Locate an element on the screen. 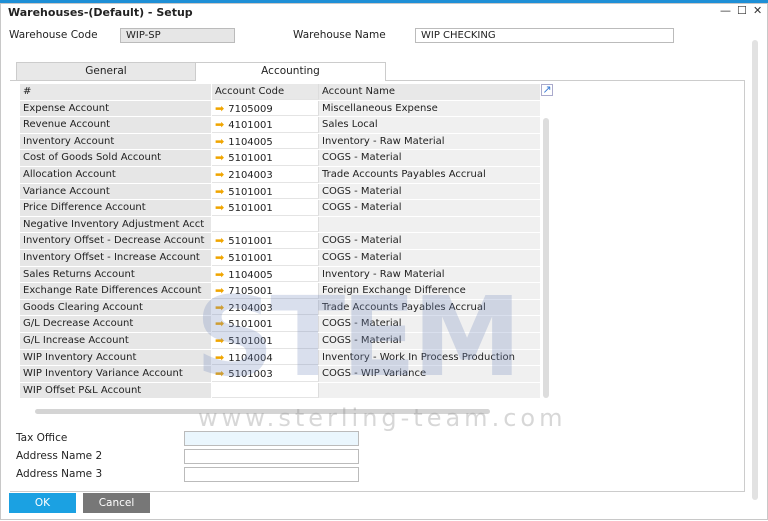 The width and height of the screenshot is (768, 521). column-header-account-name: Account Name is located at coordinates (429, 92).